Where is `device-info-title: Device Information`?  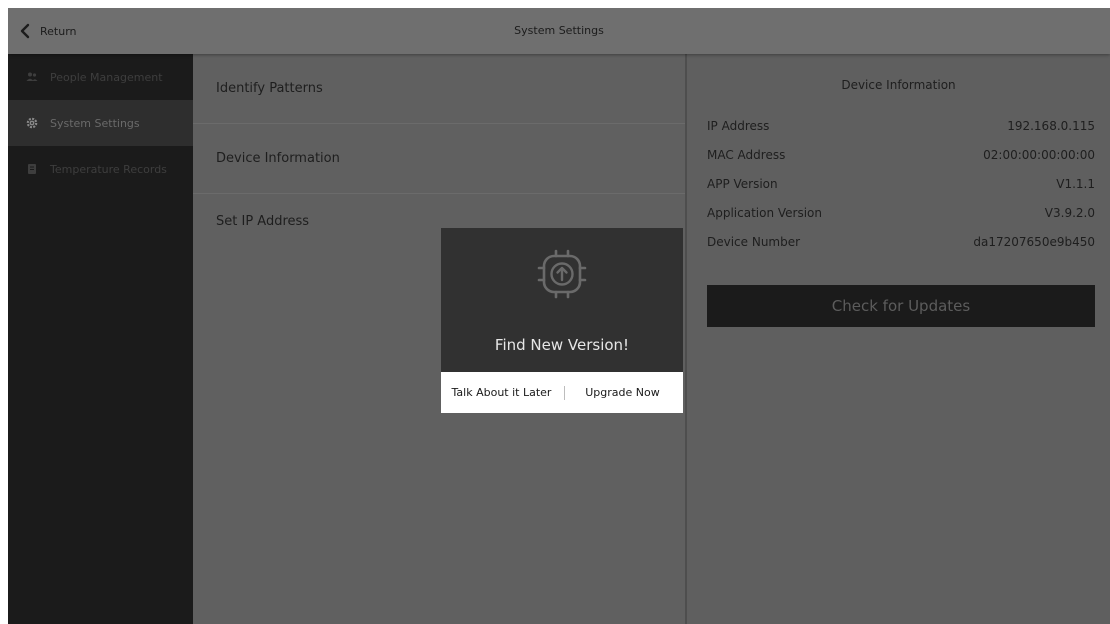 device-info-title: Device Information is located at coordinates (898, 85).